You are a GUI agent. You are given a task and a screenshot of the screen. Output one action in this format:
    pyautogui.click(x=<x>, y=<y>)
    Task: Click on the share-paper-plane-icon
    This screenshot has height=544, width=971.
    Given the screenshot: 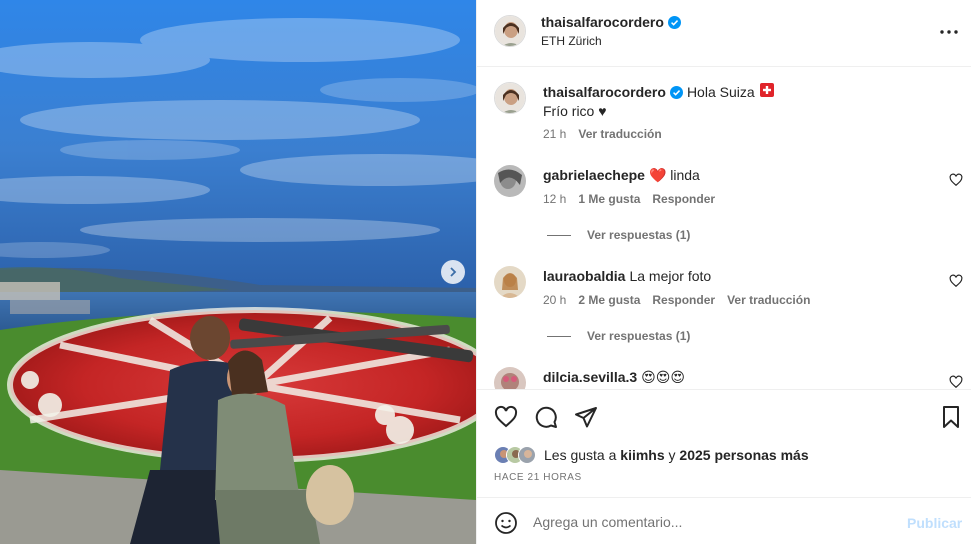 What is the action you would take?
    pyautogui.click(x=586, y=417)
    